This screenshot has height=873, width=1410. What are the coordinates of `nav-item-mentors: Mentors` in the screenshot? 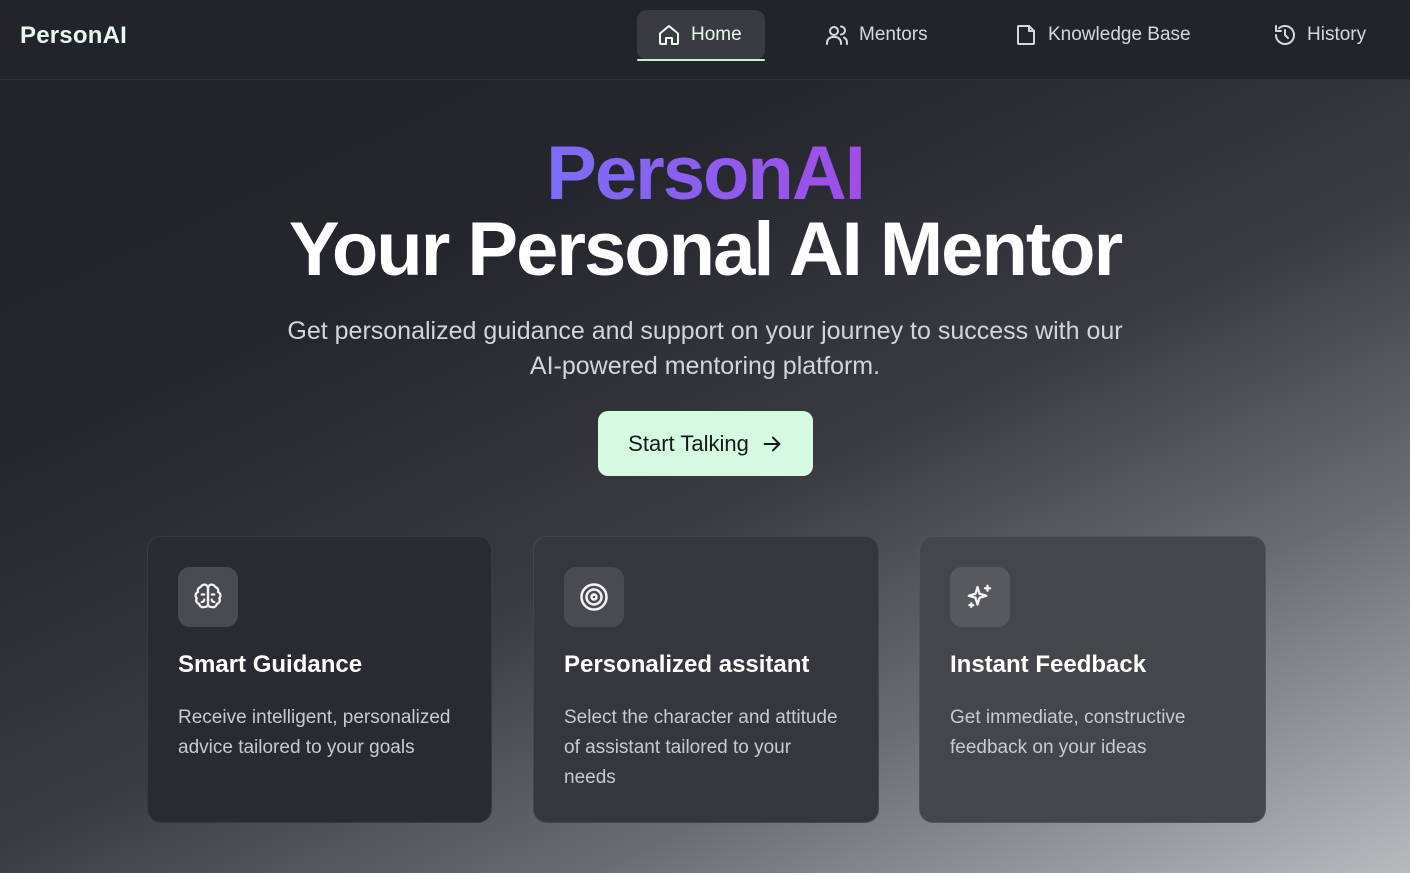 It's located at (876, 35).